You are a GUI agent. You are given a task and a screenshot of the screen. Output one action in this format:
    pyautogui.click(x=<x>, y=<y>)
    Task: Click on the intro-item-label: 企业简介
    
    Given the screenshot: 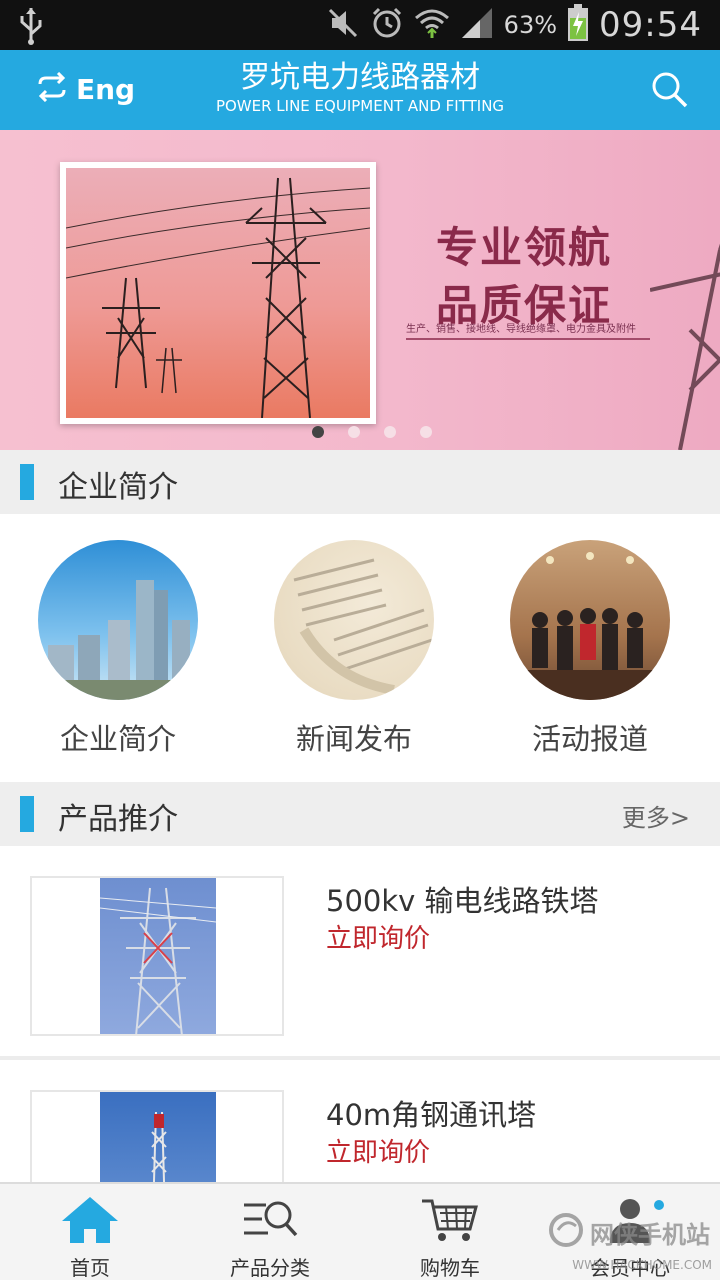 What is the action you would take?
    pyautogui.click(x=117, y=739)
    